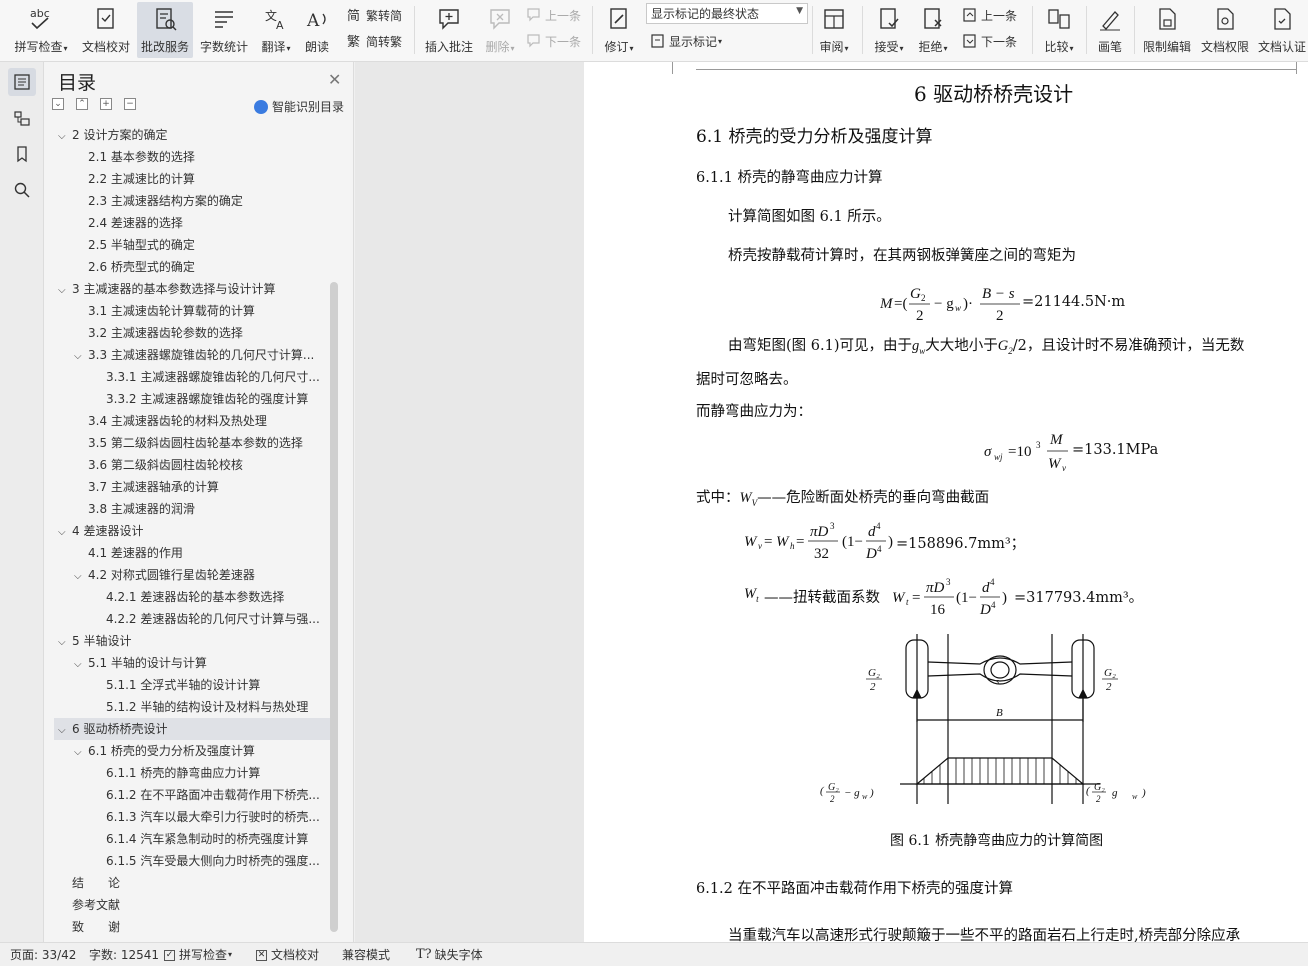 The height and width of the screenshot is (966, 1308). What do you see at coordinates (374, 41) in the screenshot?
I see `simp-to-trad-button: 繁 简转繁` at bounding box center [374, 41].